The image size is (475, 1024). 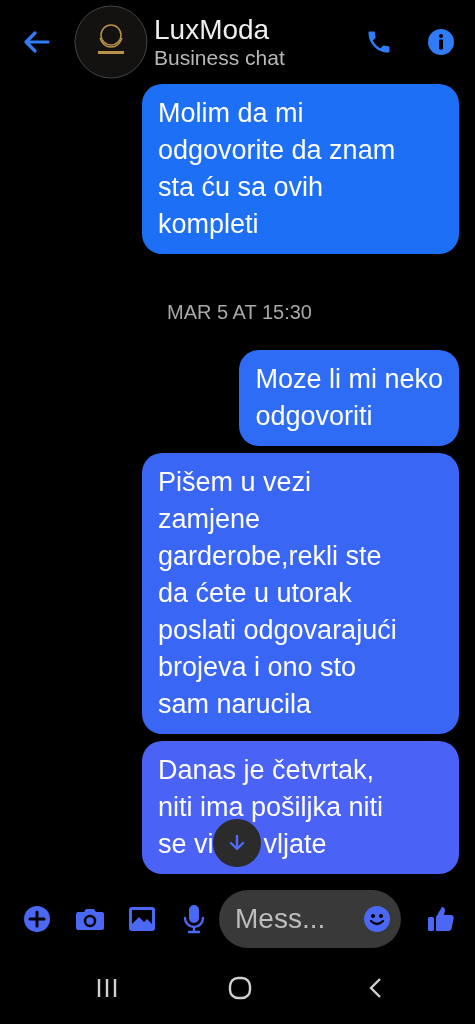 I want to click on message-text: Danas je četvrtak,, so click(x=266, y=770).